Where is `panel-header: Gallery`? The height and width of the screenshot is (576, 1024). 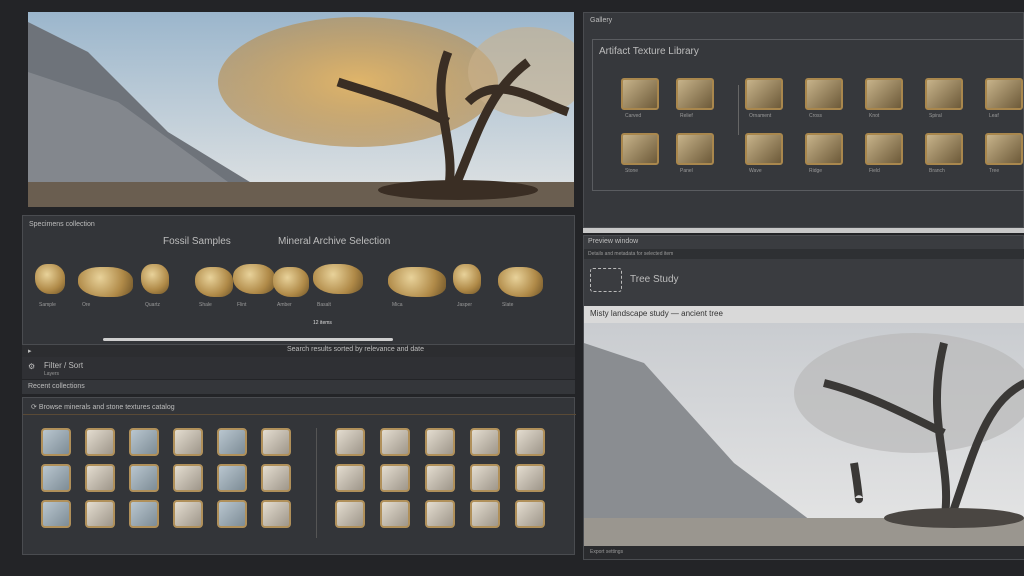 panel-header: Gallery is located at coordinates (601, 20).